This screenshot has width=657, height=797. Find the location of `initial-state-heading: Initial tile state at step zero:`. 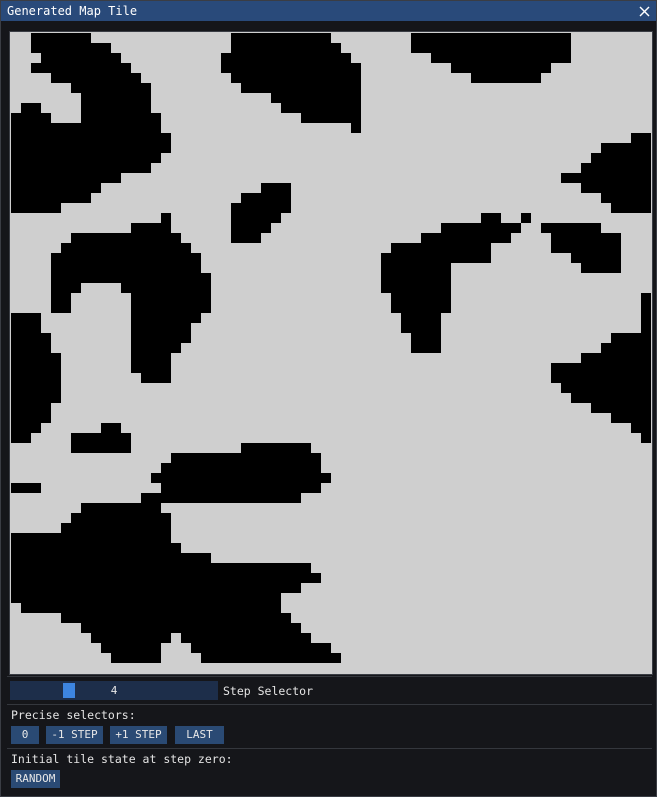

initial-state-heading: Initial tile state at step zero: is located at coordinates (122, 759).